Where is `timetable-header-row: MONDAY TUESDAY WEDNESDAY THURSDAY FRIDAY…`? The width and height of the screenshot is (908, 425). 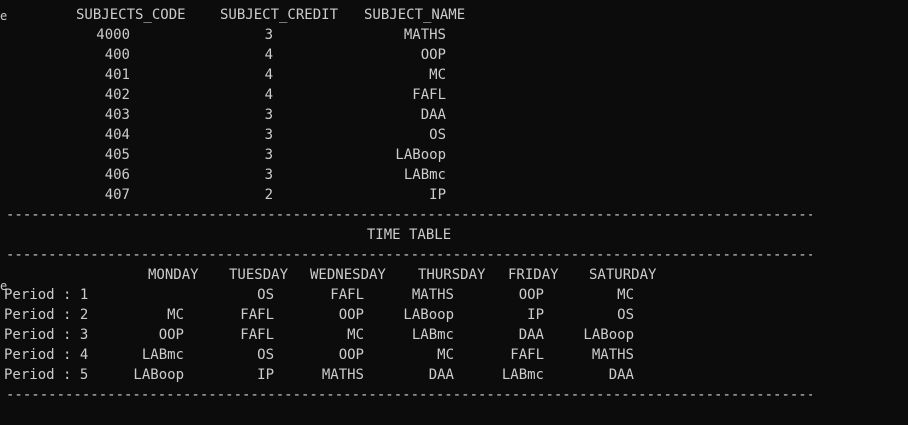
timetable-header-row: MONDAY TUESDAY WEDNESDAY THURSDAY FRIDAY… is located at coordinates (454, 275).